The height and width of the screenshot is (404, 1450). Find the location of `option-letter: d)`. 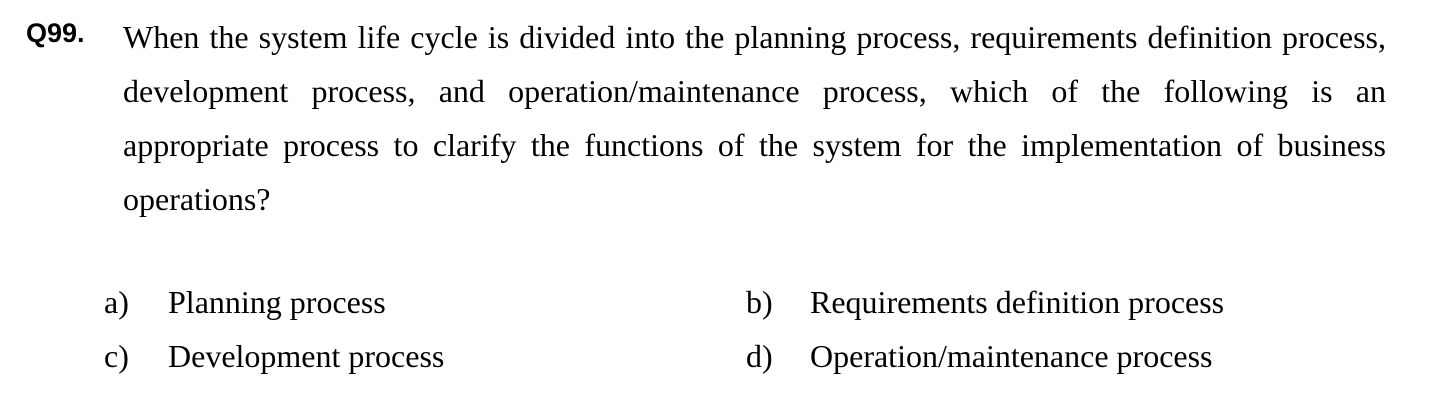

option-letter: d) is located at coordinates (759, 356).